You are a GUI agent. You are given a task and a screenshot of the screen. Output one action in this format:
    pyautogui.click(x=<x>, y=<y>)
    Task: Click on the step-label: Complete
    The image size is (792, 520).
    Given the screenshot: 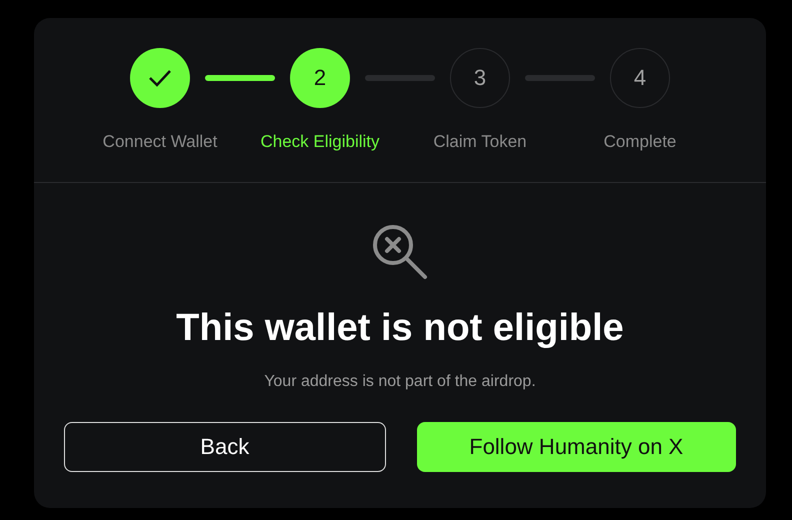 What is the action you would take?
    pyautogui.click(x=640, y=142)
    